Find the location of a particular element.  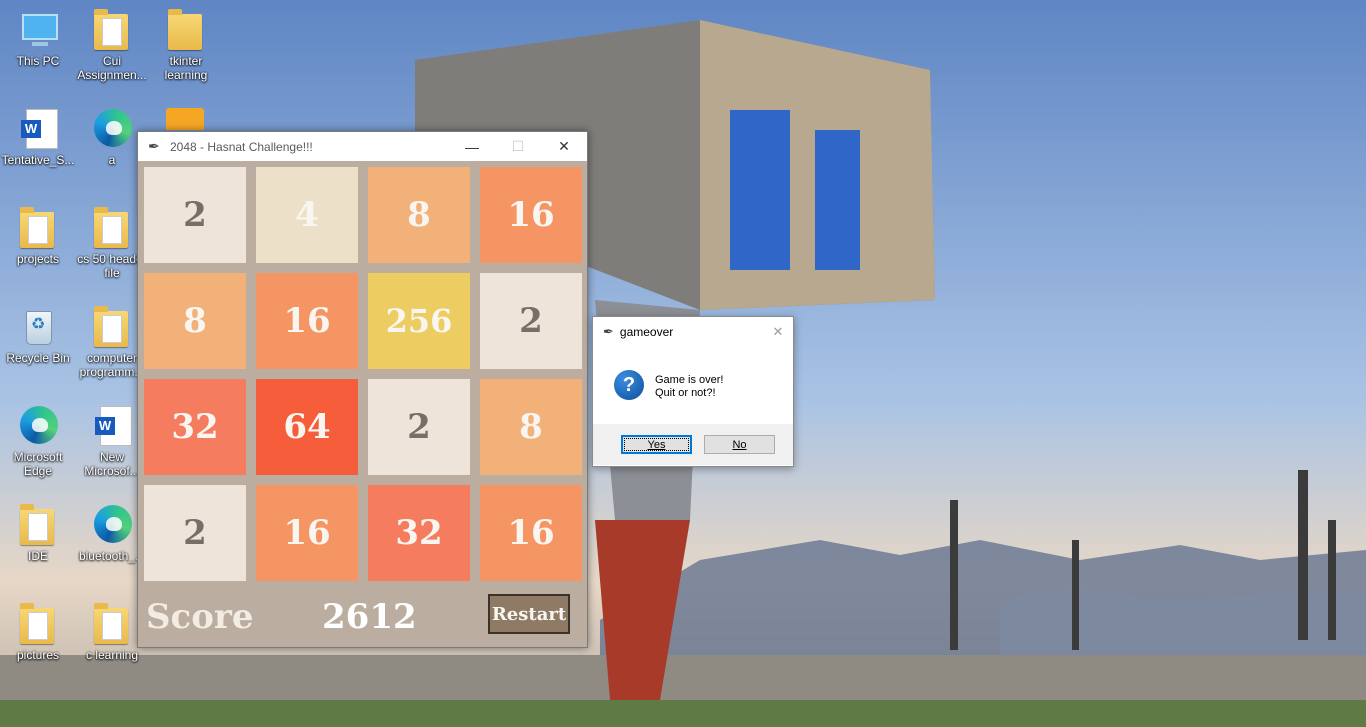

close-button: ✕ is located at coordinates (564, 146).